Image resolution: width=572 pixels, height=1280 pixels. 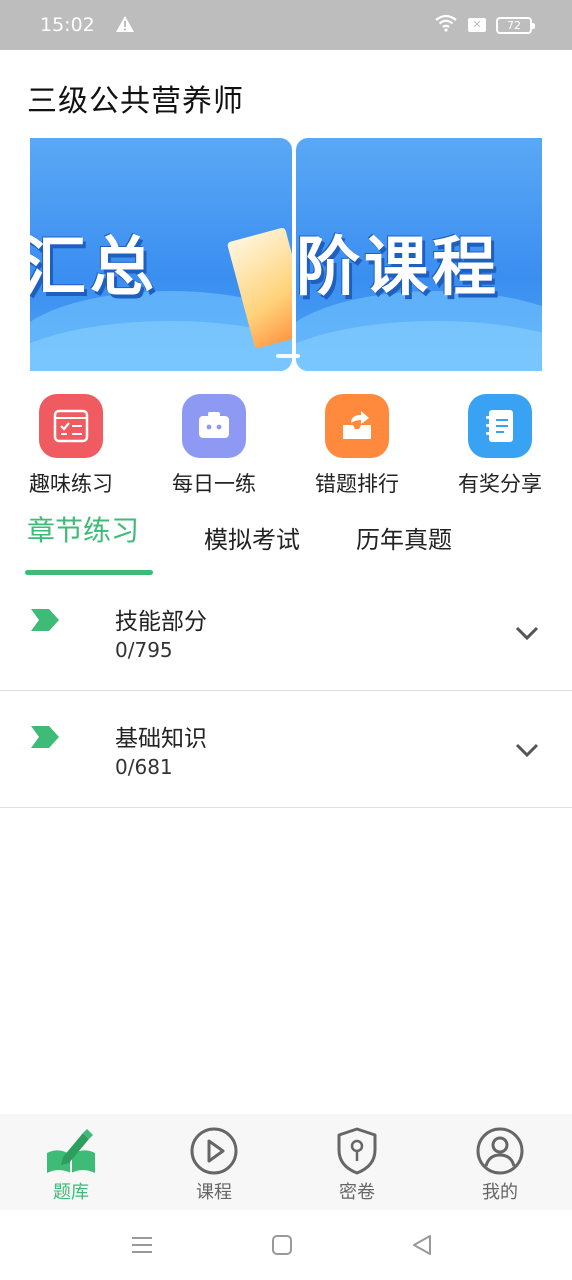 What do you see at coordinates (161, 739) in the screenshot?
I see `chapter-name: 基础知识` at bounding box center [161, 739].